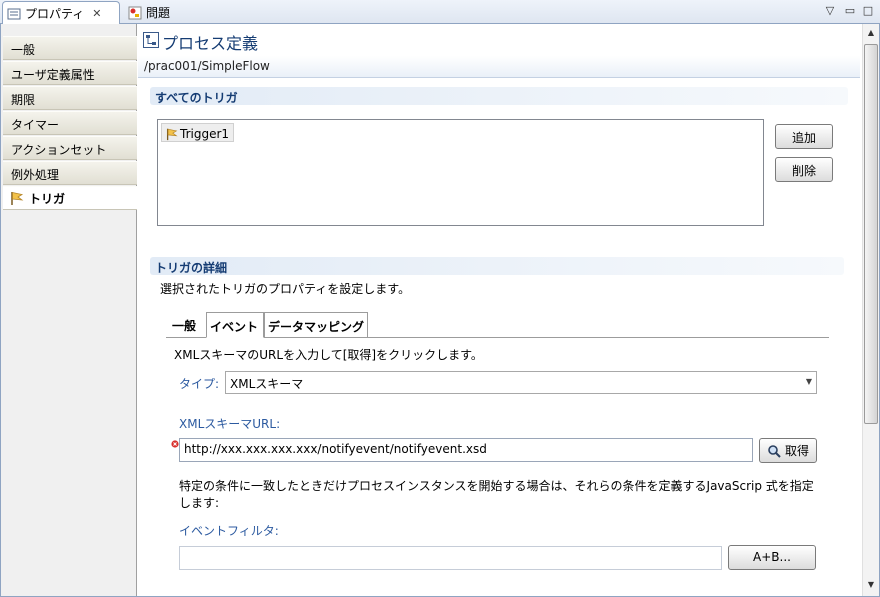  I want to click on sidebar-item-timer: タイマー, so click(70, 123).